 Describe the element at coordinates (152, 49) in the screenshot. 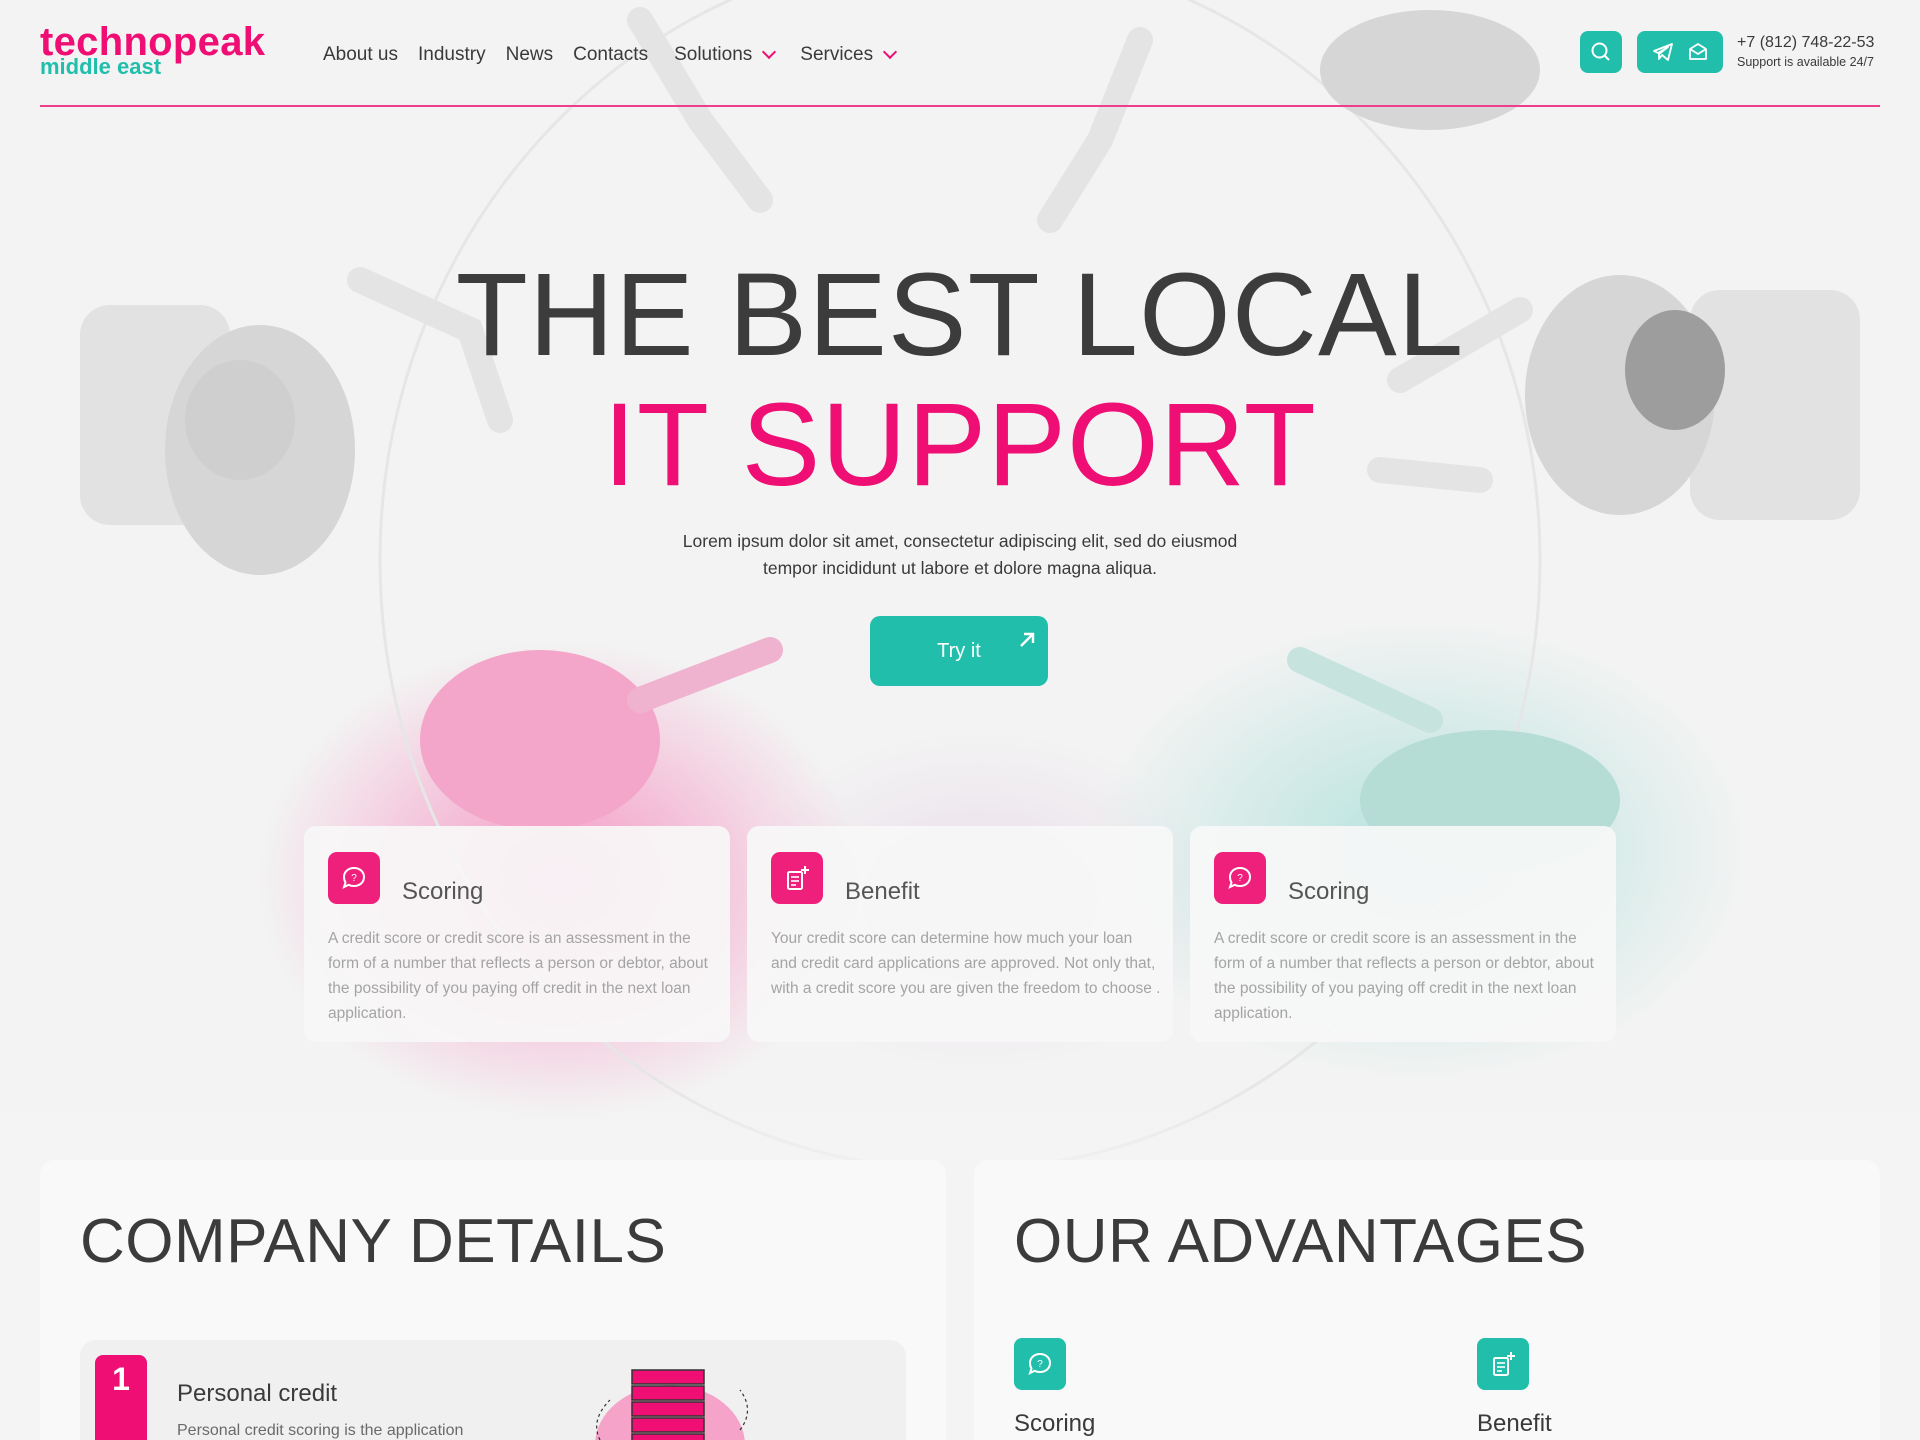

I see `brand-logo: technopeak middle east` at that location.